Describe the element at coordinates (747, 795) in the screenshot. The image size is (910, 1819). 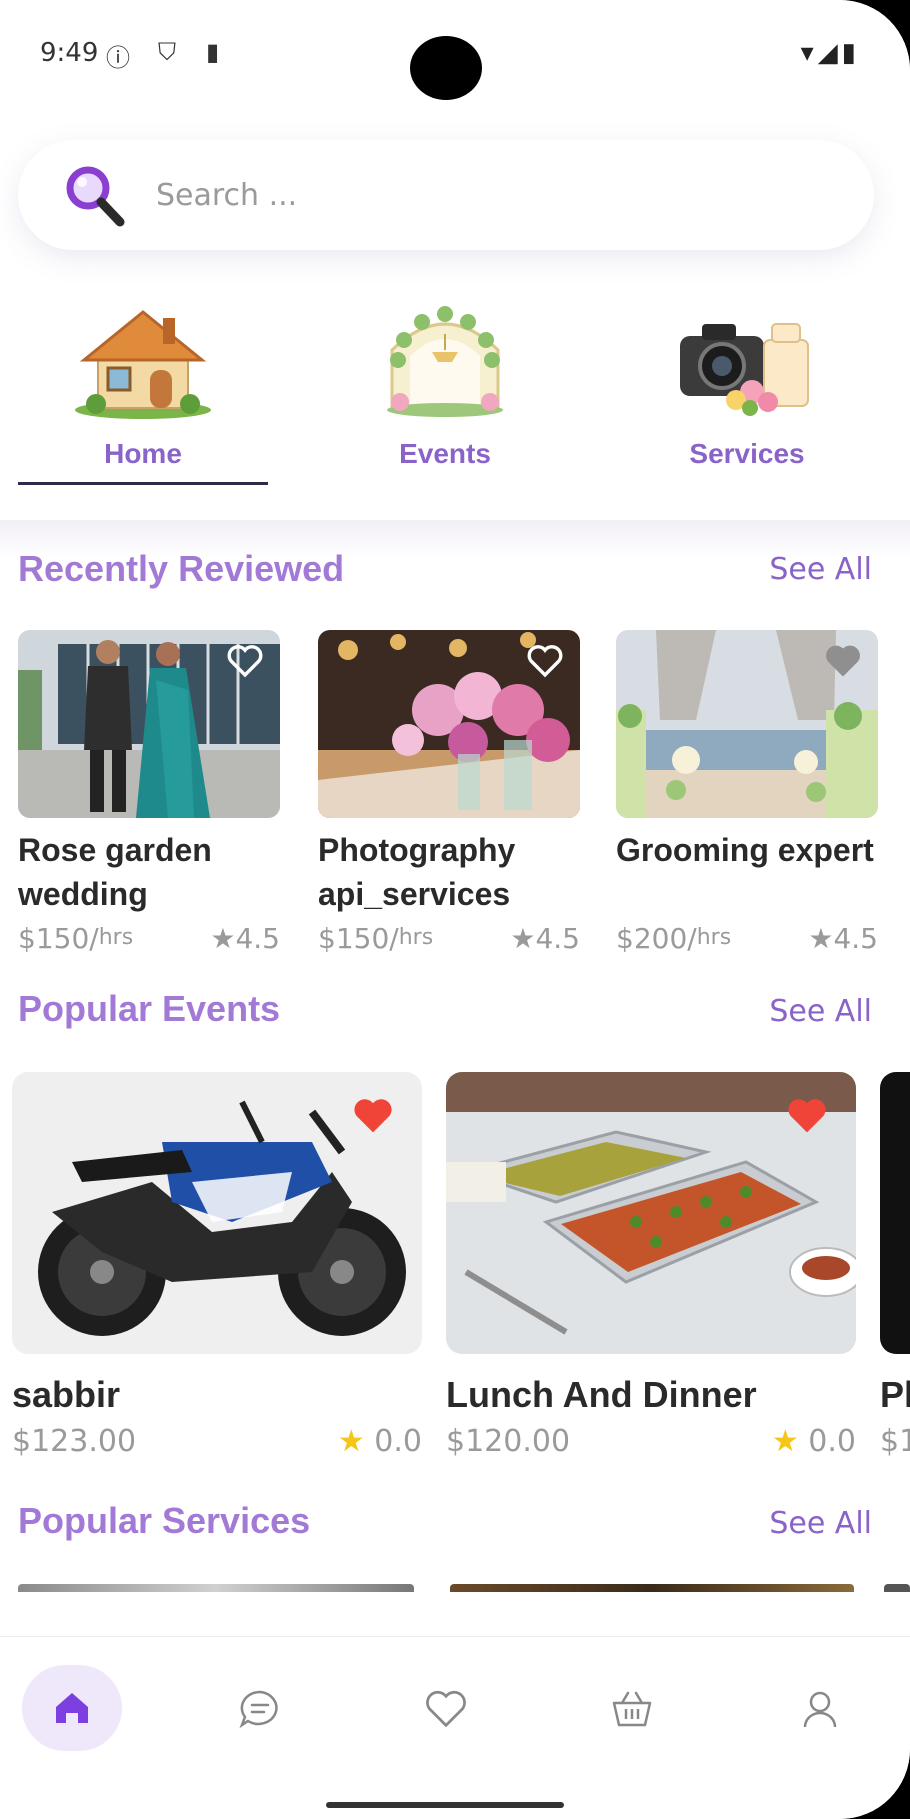
I see `recently-reviewed-card: Grooming expert $200/hrs ★4.5` at that location.